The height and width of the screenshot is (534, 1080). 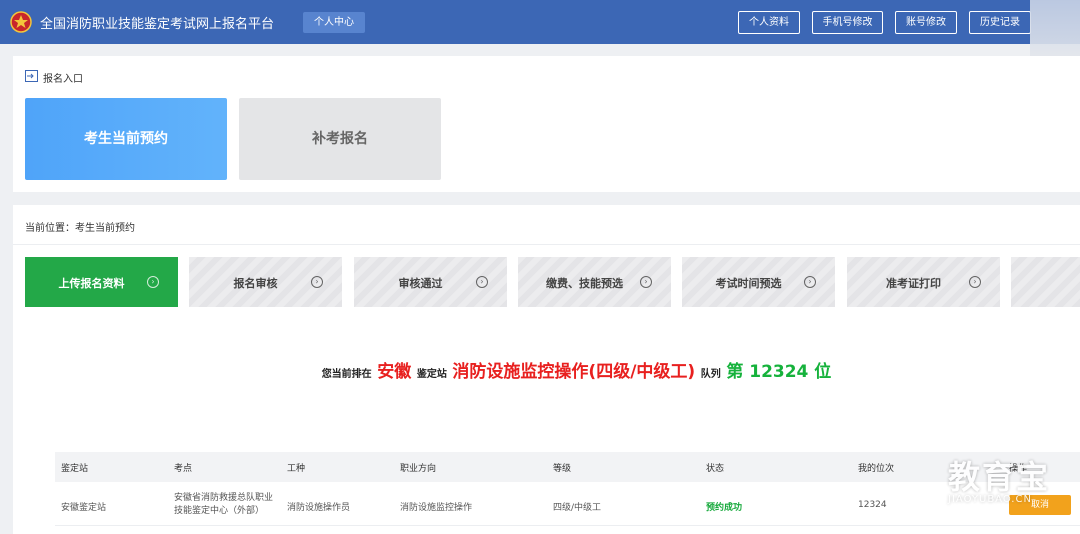 I want to click on step-result: 成, so click(x=1045, y=282).